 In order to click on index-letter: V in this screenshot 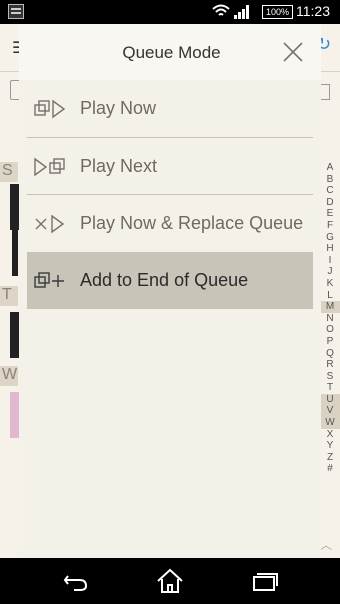, I will do `click(330, 411)`.